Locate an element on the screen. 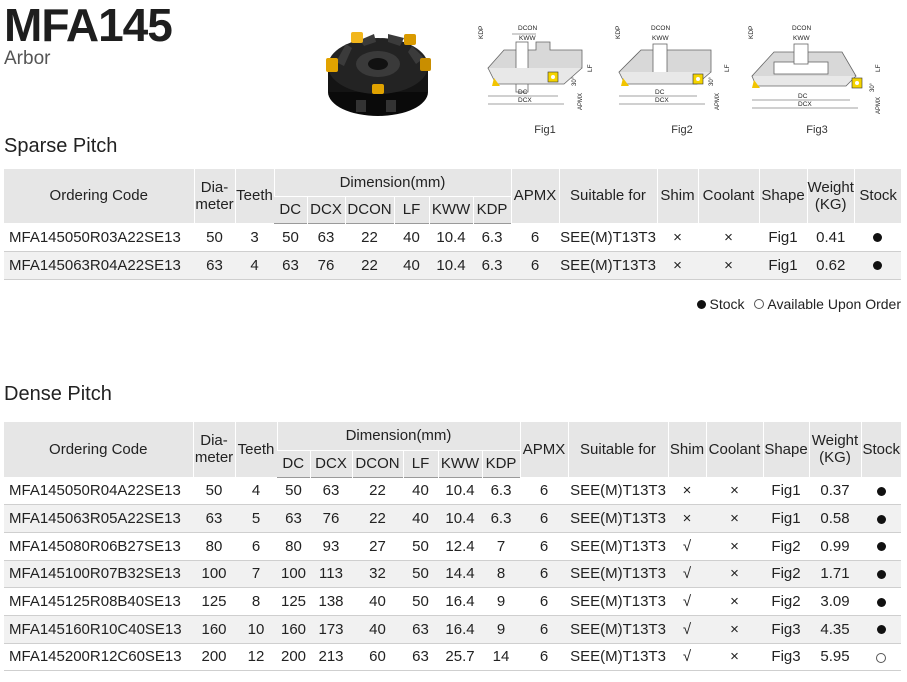  fig1-dcon-label: DCON is located at coordinates (527, 28).